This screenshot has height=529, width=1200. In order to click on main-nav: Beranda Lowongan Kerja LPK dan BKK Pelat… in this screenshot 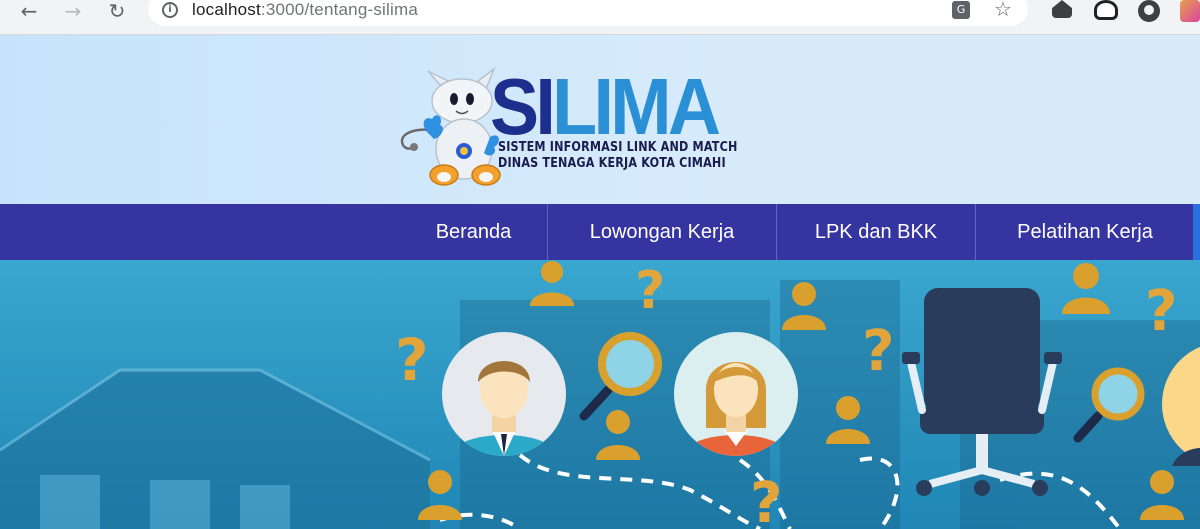, I will do `click(600, 232)`.